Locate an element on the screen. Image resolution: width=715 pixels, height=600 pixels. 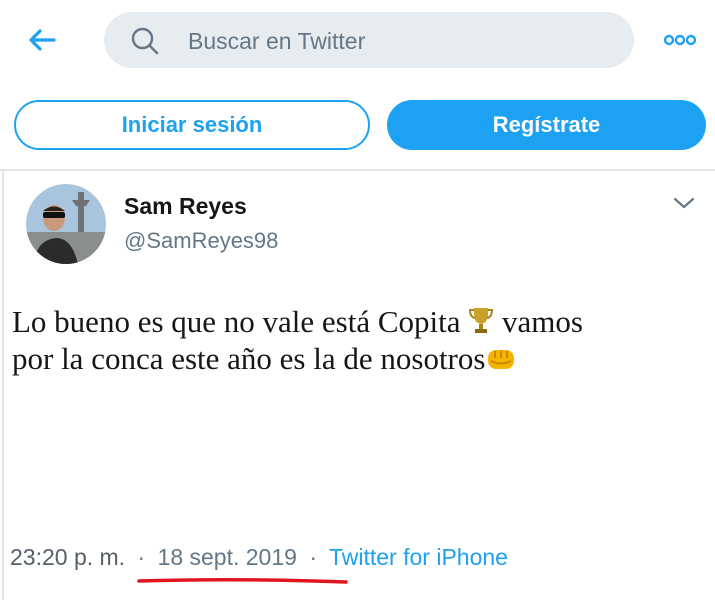
tweet-menu-button is located at coordinates (684, 203).